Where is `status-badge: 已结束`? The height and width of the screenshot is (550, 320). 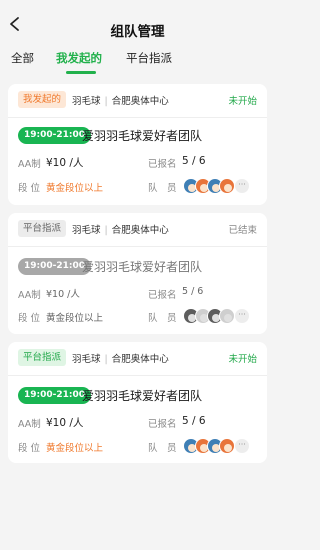
status-badge: 已结束 is located at coordinates (242, 230).